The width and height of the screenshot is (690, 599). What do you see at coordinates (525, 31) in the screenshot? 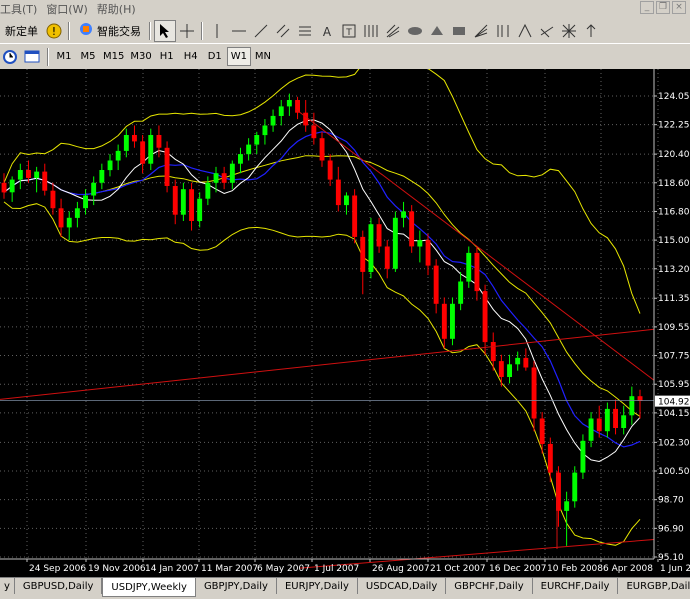
I see `cycle-lines-icon` at bounding box center [525, 31].